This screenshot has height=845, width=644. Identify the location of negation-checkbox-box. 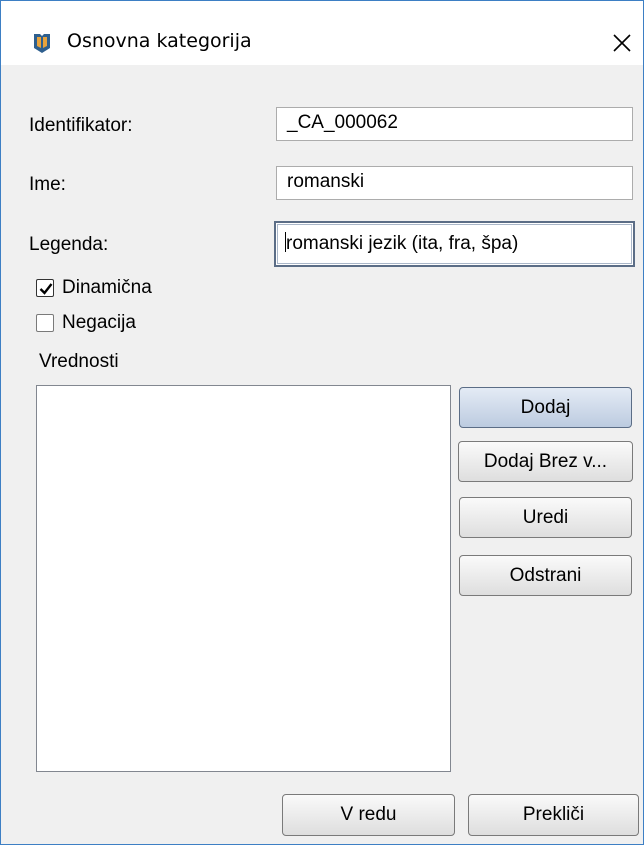
(45, 323).